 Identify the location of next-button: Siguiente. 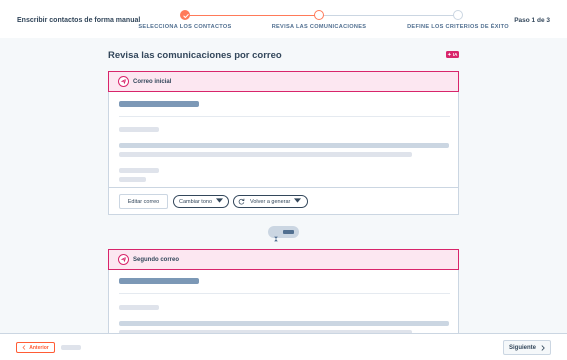
(527, 347).